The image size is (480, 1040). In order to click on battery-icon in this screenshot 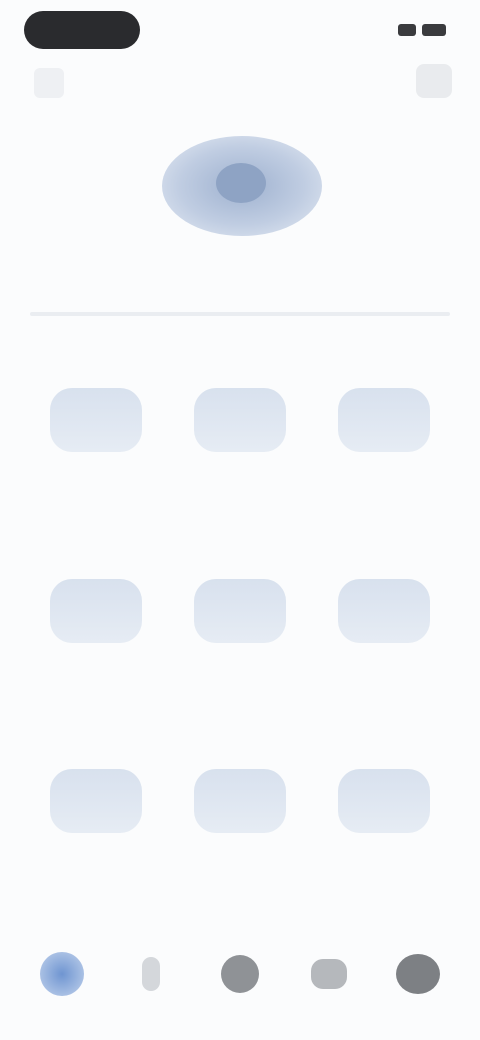, I will do `click(434, 30)`.